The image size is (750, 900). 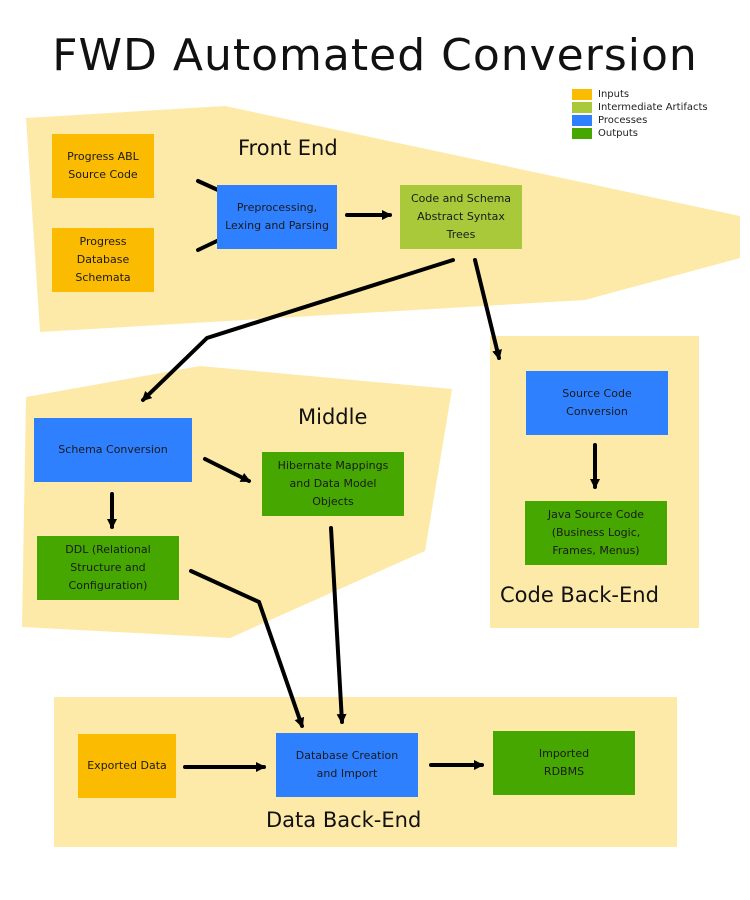 What do you see at coordinates (103, 166) in the screenshot?
I see `node-progress-abl-source: Progress ABL Source Code` at bounding box center [103, 166].